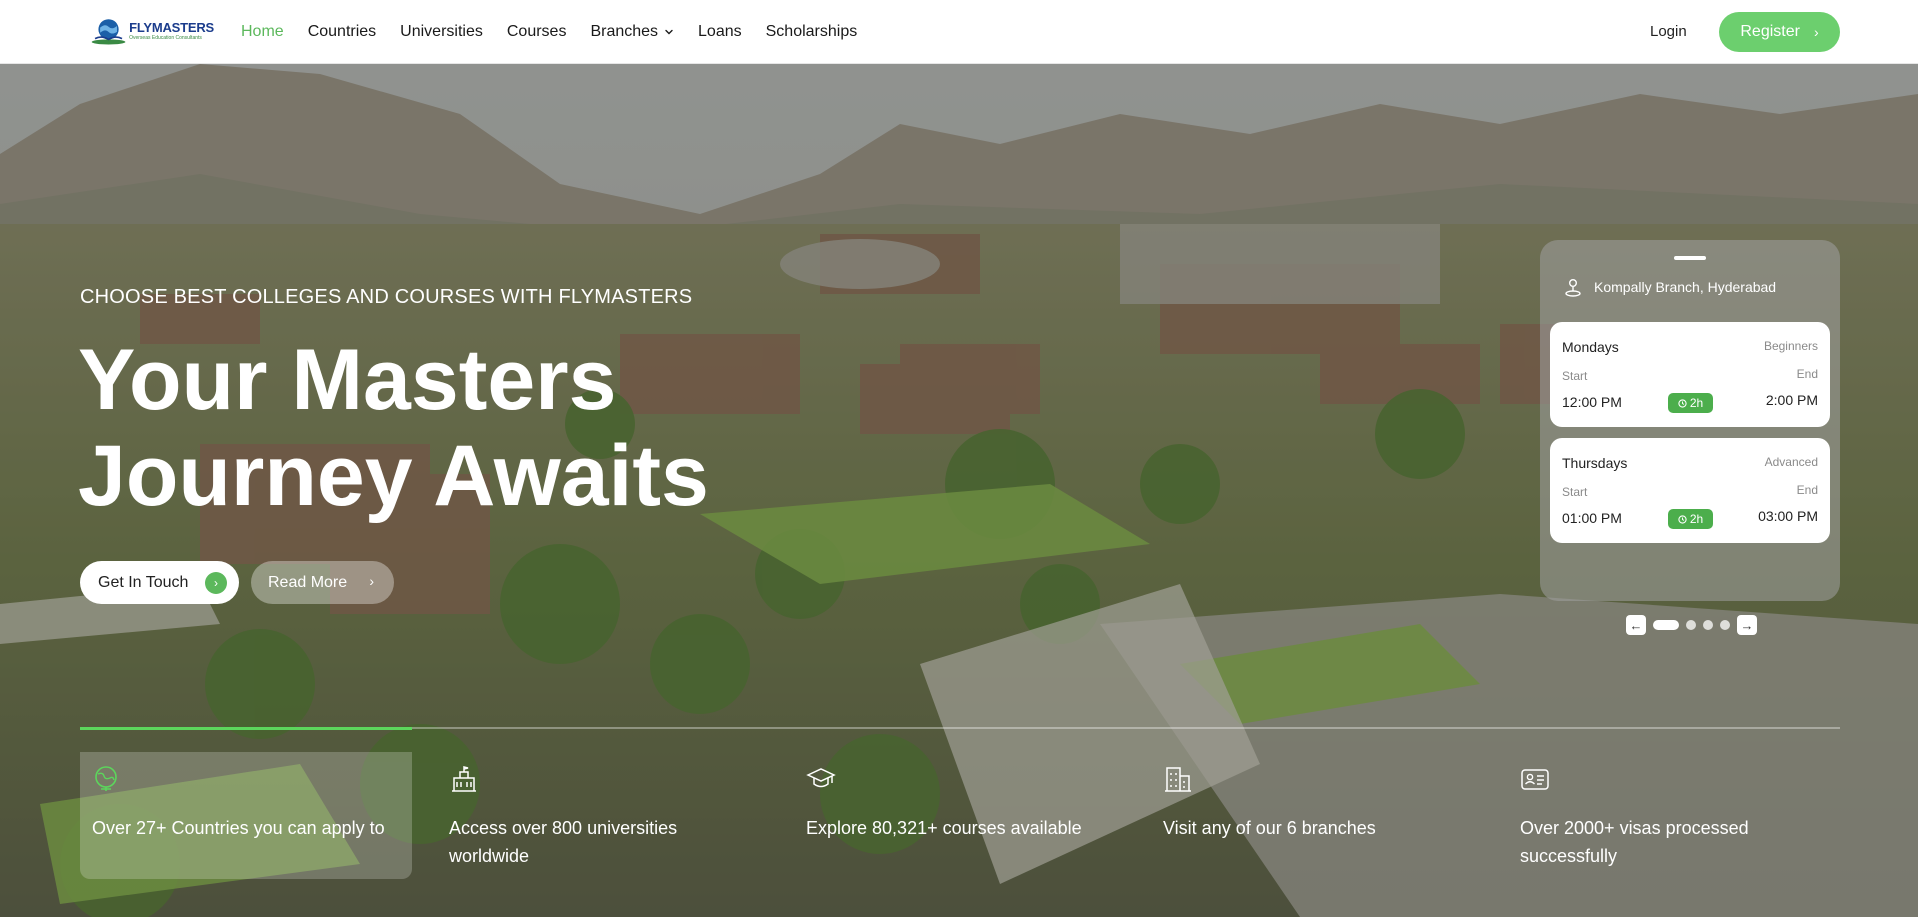 This screenshot has height=917, width=1918. Describe the element at coordinates (1690, 258) in the screenshot. I see `panel-handle` at that location.